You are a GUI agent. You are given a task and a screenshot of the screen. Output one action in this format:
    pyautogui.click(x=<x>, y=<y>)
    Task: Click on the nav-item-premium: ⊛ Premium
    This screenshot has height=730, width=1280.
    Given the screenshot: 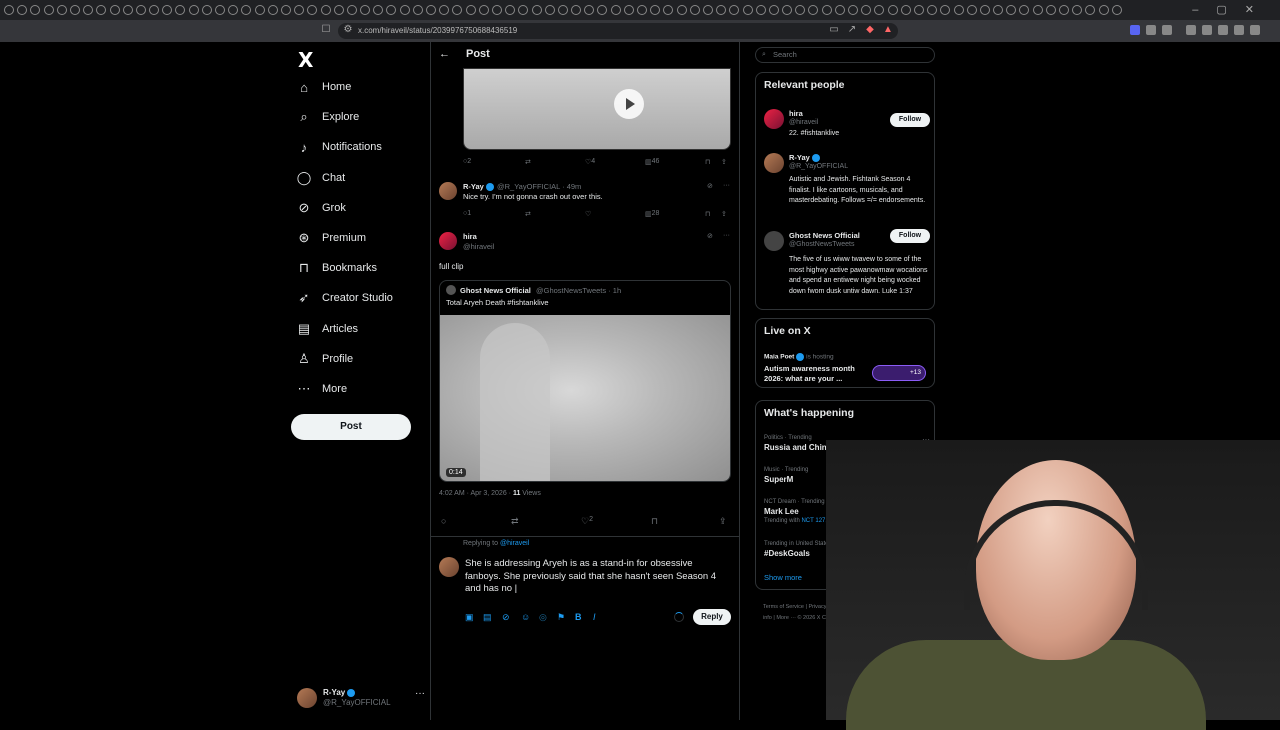 What is the action you would take?
    pyautogui.click(x=331, y=238)
    